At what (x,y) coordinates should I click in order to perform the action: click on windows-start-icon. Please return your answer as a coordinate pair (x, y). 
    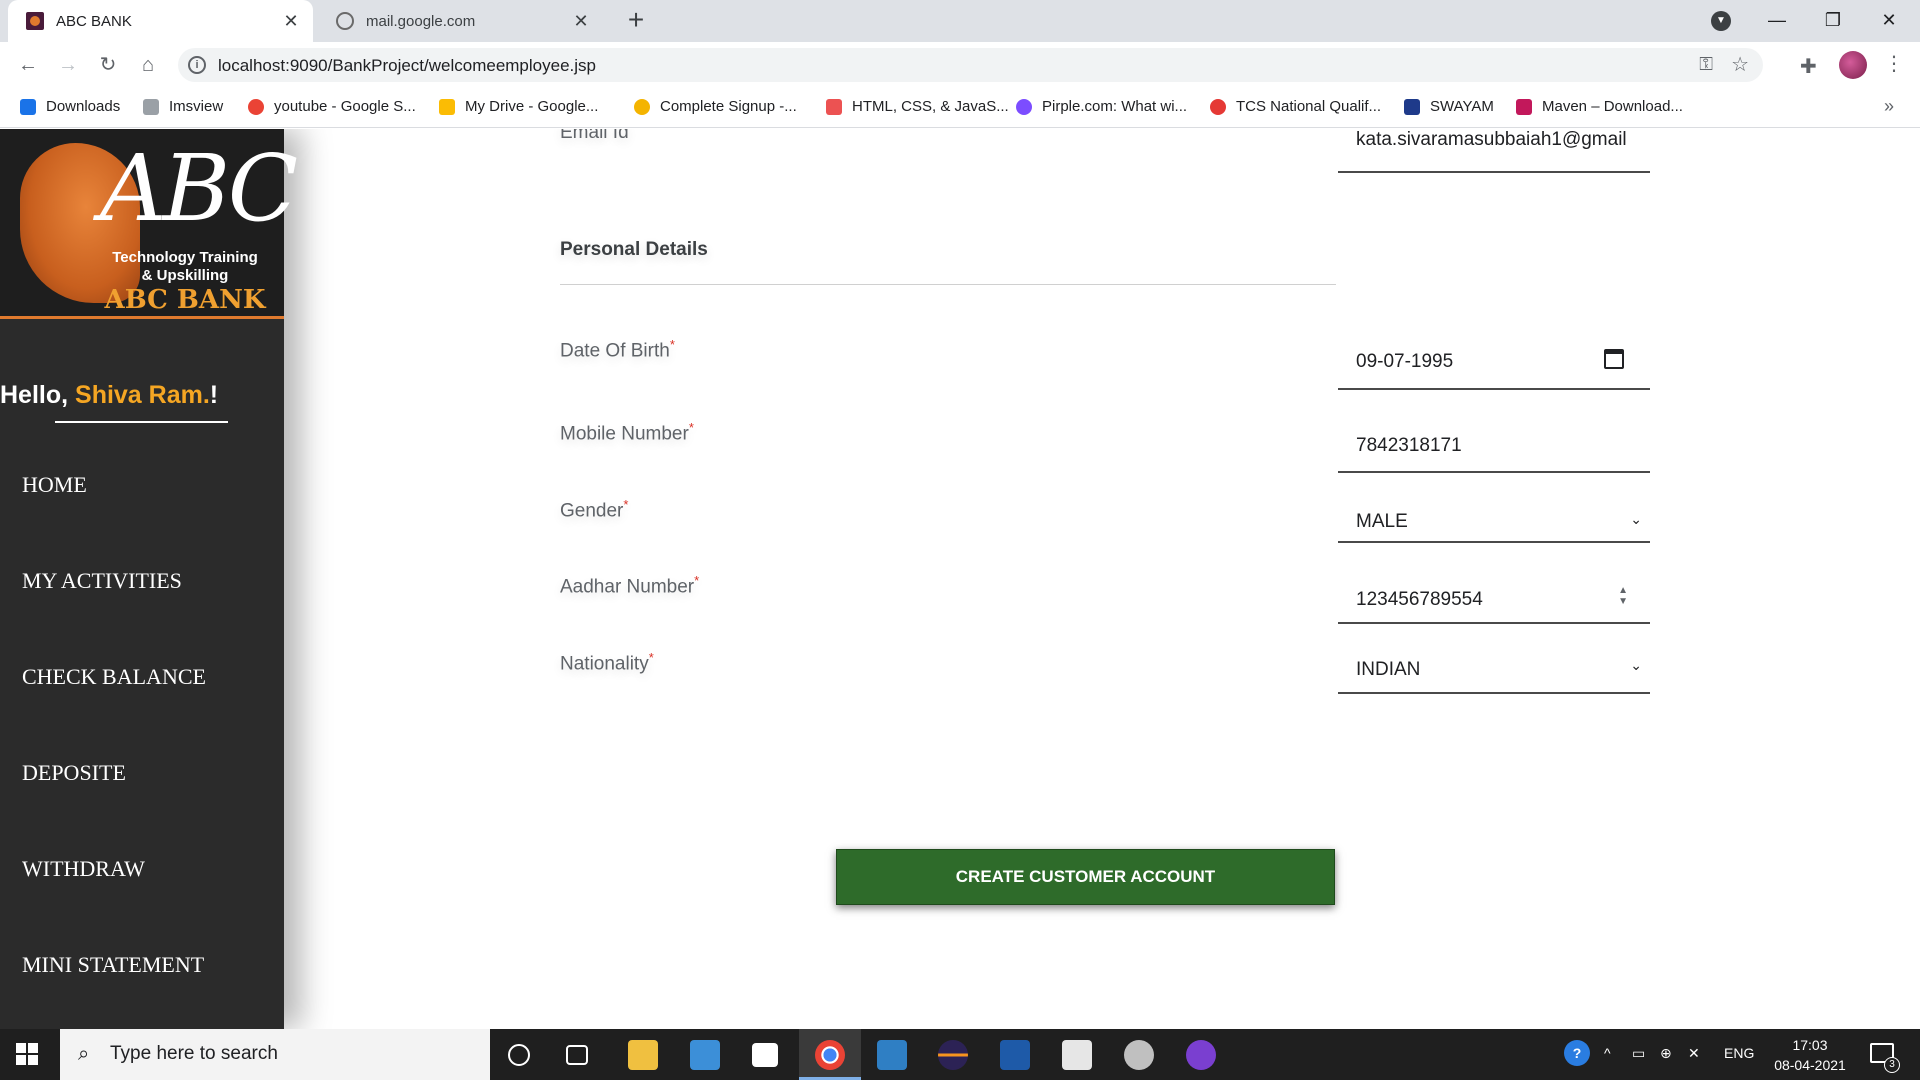
    Looking at the image, I should click on (27, 1054).